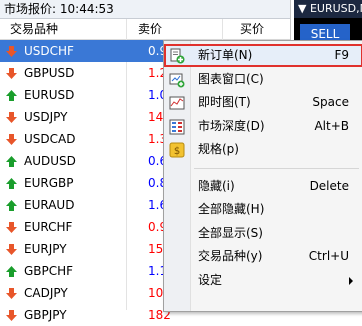 The height and width of the screenshot is (326, 362). Describe the element at coordinates (330, 102) in the screenshot. I see `menu-item-shortcut: Space` at that location.